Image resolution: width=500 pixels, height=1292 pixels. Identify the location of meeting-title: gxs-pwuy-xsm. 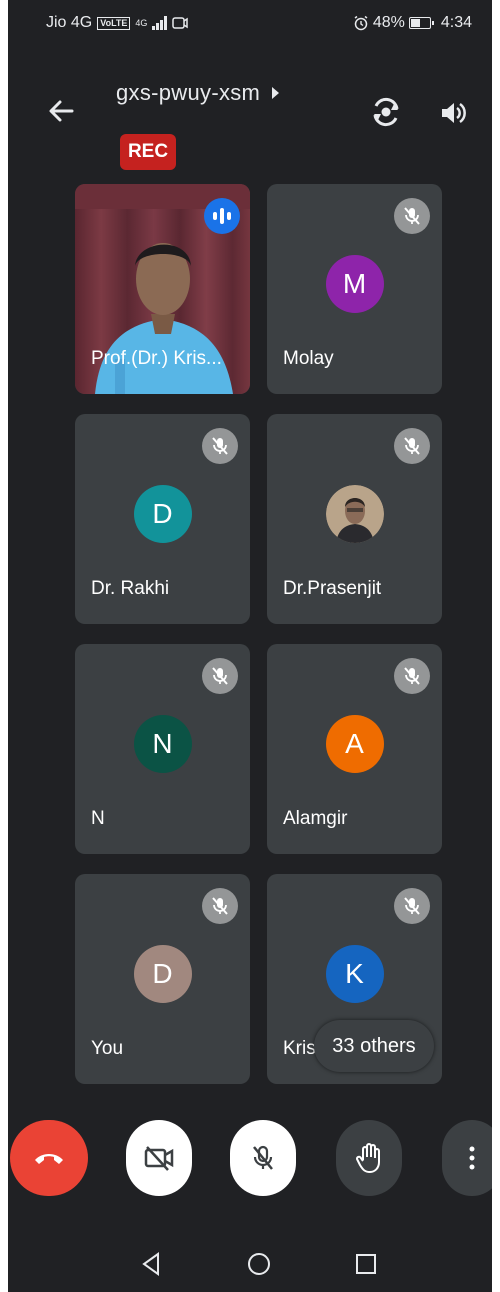
(198, 93).